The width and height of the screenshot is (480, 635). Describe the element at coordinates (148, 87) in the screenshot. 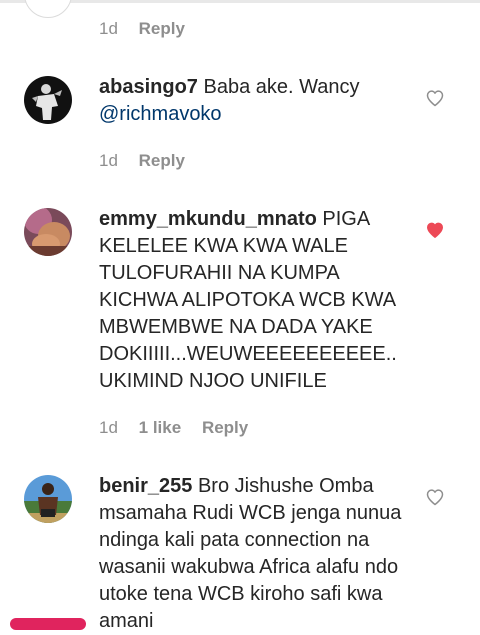

I see `comment-username: abasingo7` at that location.